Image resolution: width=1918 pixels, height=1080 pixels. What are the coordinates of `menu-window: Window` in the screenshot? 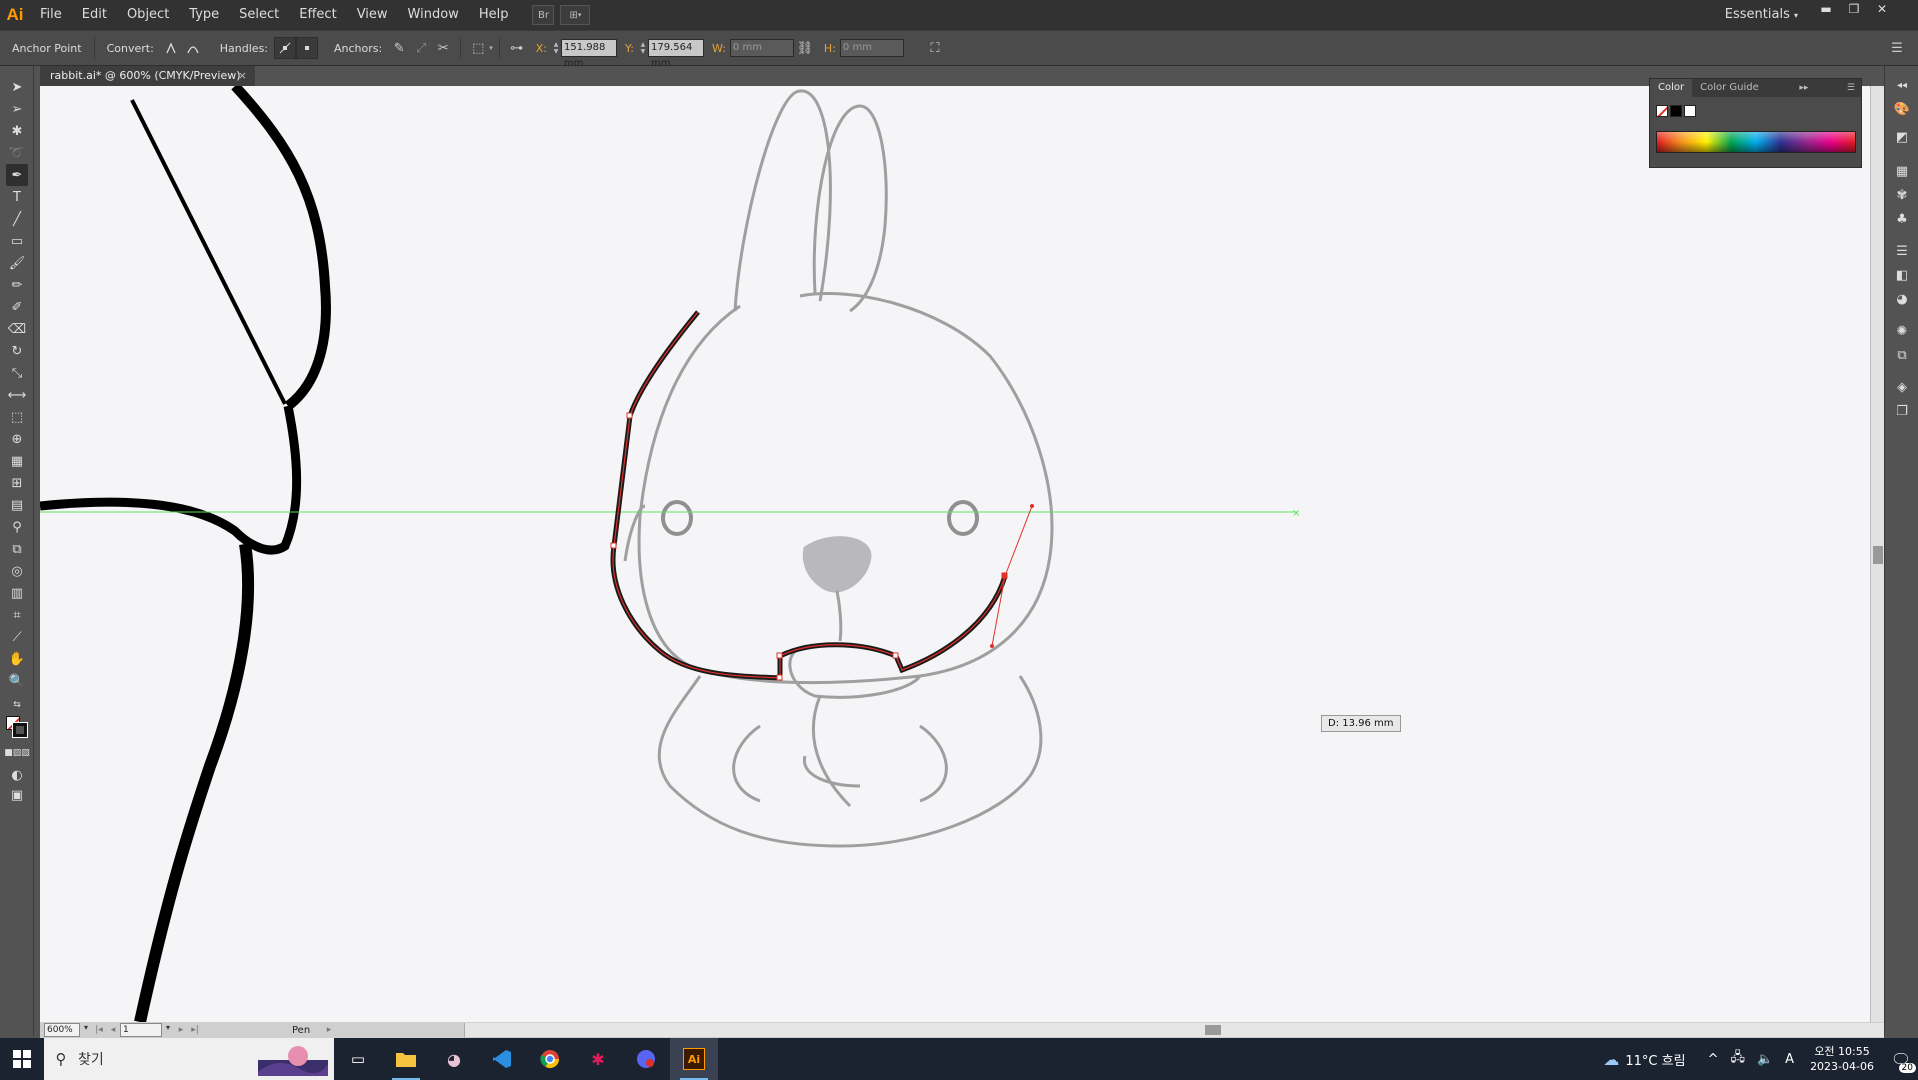 It's located at (433, 15).